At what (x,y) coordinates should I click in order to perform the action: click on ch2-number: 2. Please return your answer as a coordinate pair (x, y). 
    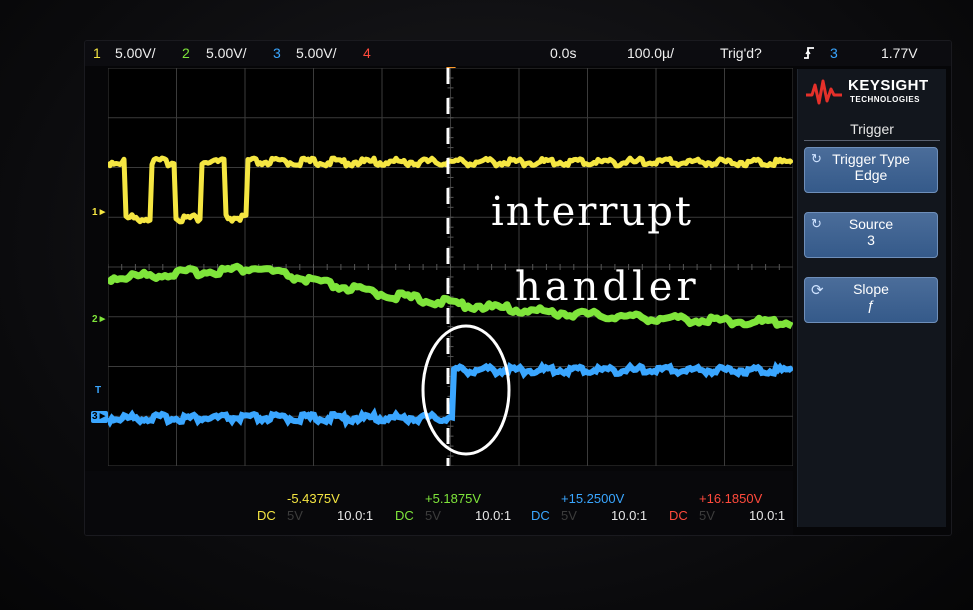
    Looking at the image, I should click on (186, 53).